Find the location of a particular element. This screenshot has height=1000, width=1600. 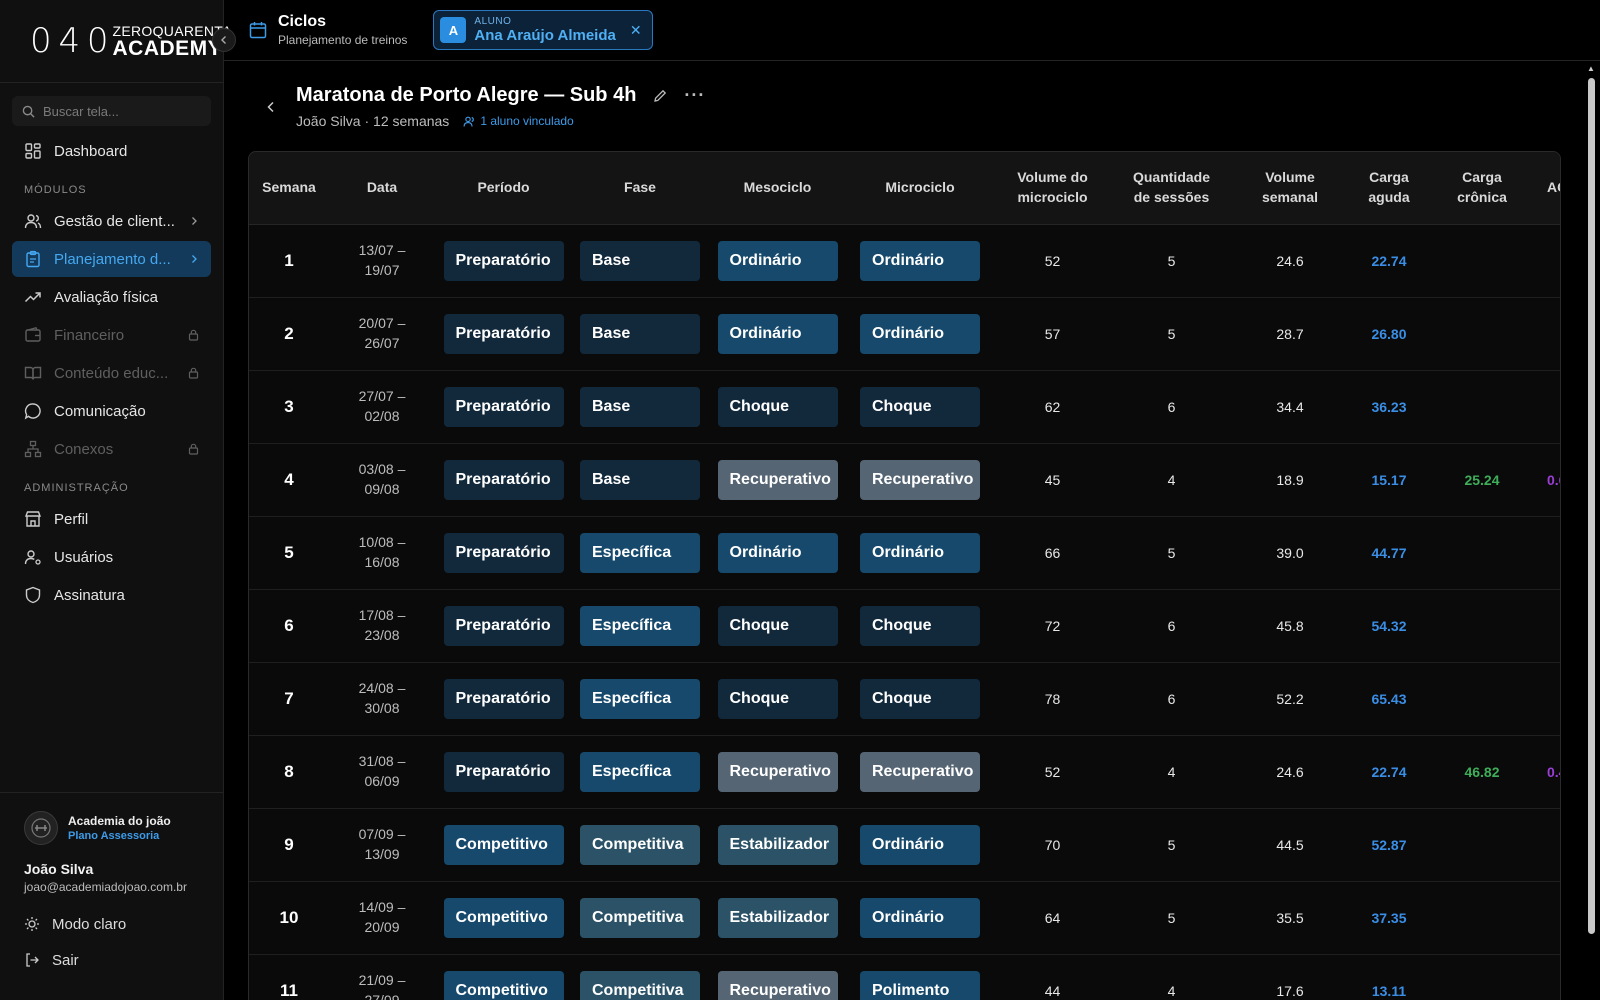

col-header-period: Período is located at coordinates (503, 188).